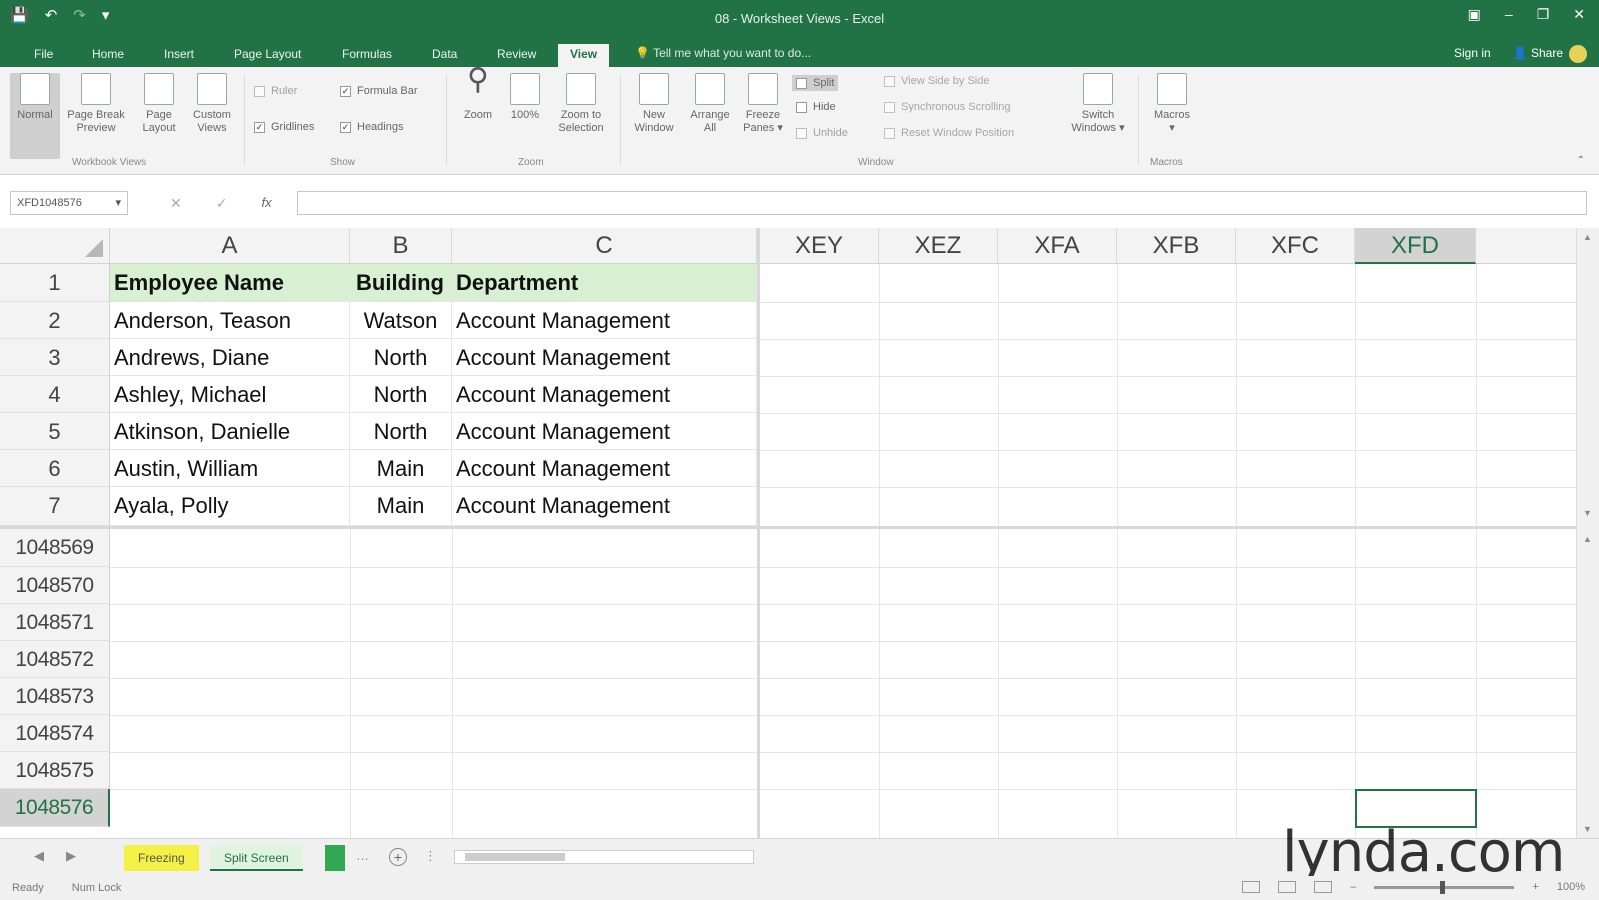 The height and width of the screenshot is (900, 1599). Describe the element at coordinates (398, 857) in the screenshot. I see `add-sheet-icon: +` at that location.